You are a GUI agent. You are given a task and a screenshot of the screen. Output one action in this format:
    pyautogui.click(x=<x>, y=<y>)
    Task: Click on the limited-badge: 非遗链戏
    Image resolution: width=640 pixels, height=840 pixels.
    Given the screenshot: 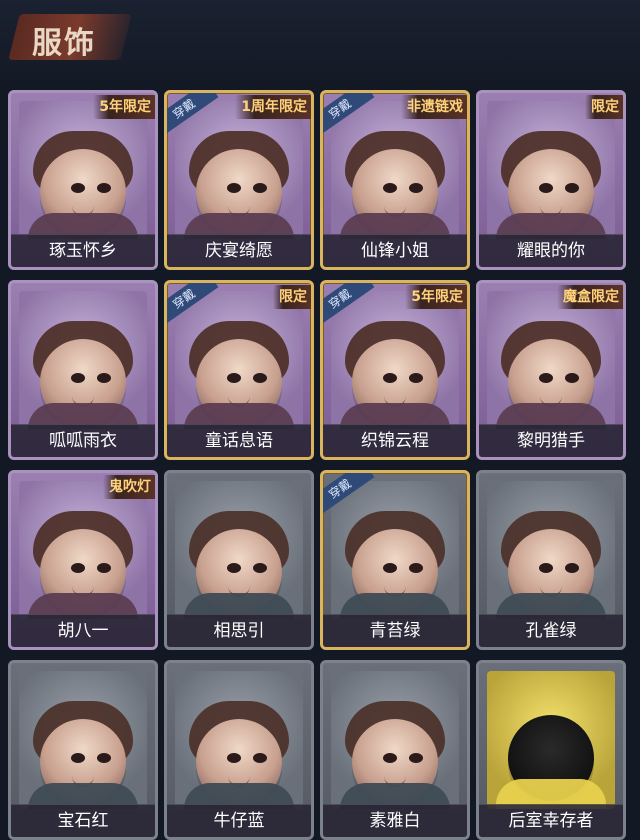 What is the action you would take?
    pyautogui.click(x=434, y=107)
    